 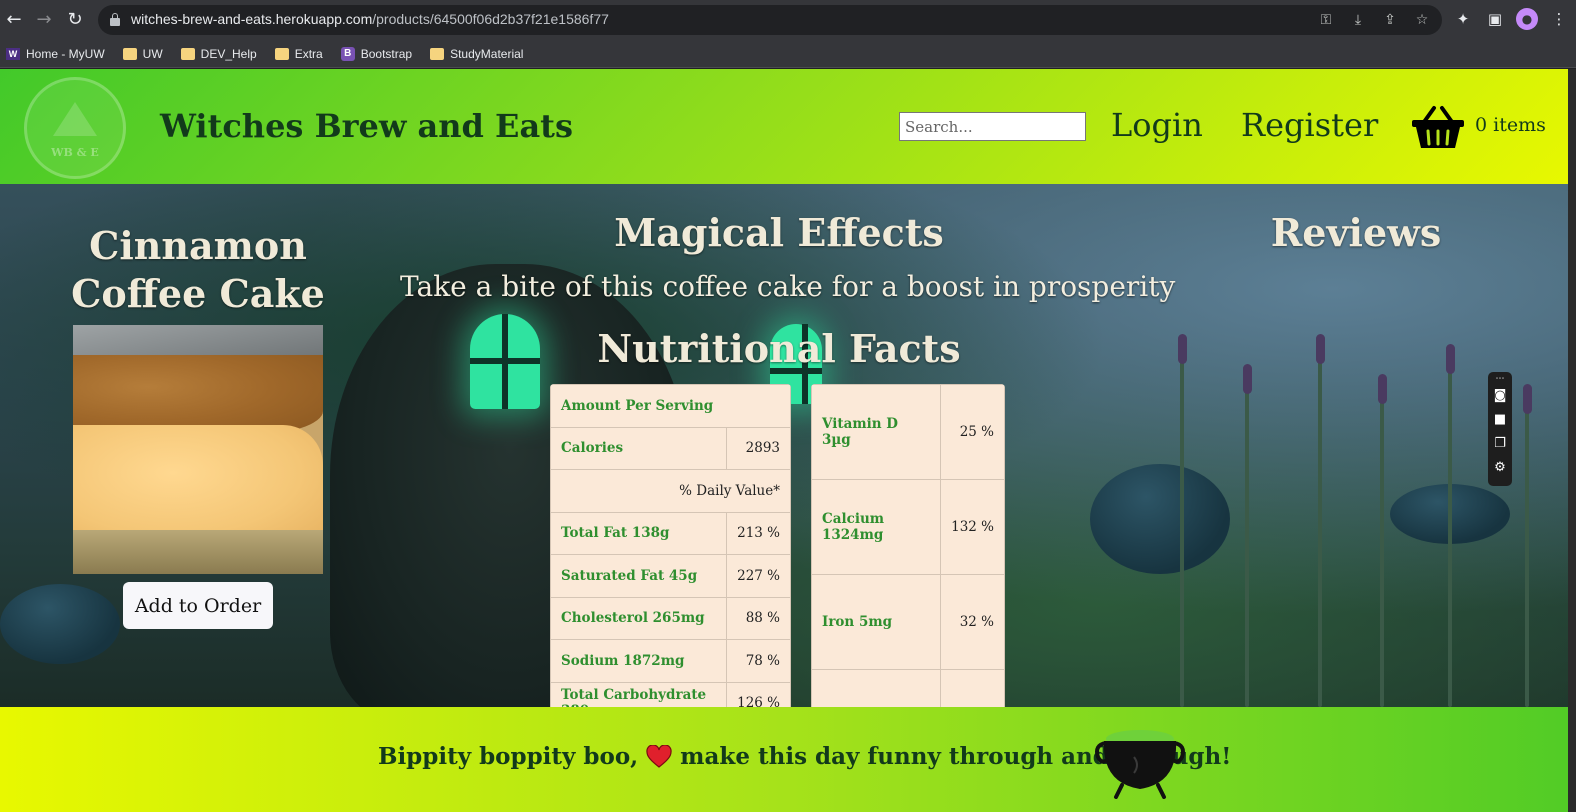 I want to click on site-title: Witches Brew and Eats, so click(x=366, y=126).